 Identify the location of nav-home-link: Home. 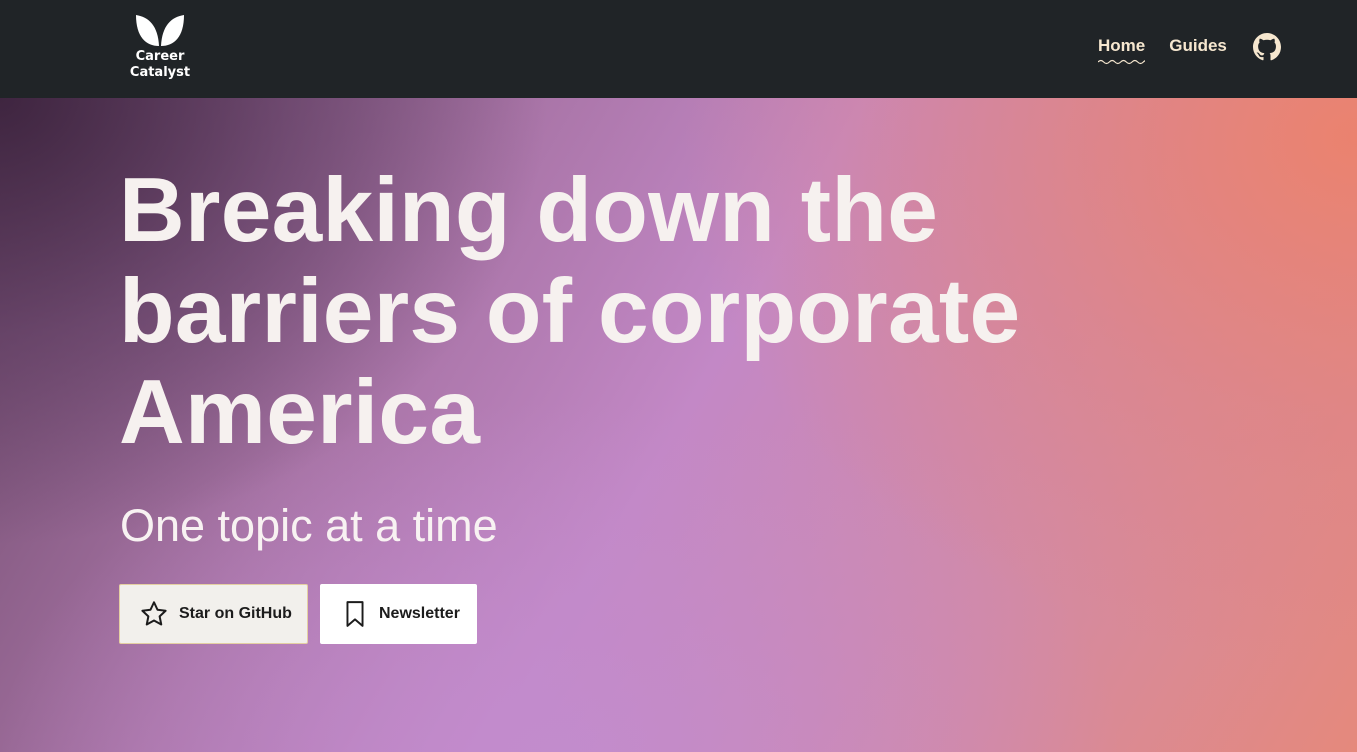
(1122, 49).